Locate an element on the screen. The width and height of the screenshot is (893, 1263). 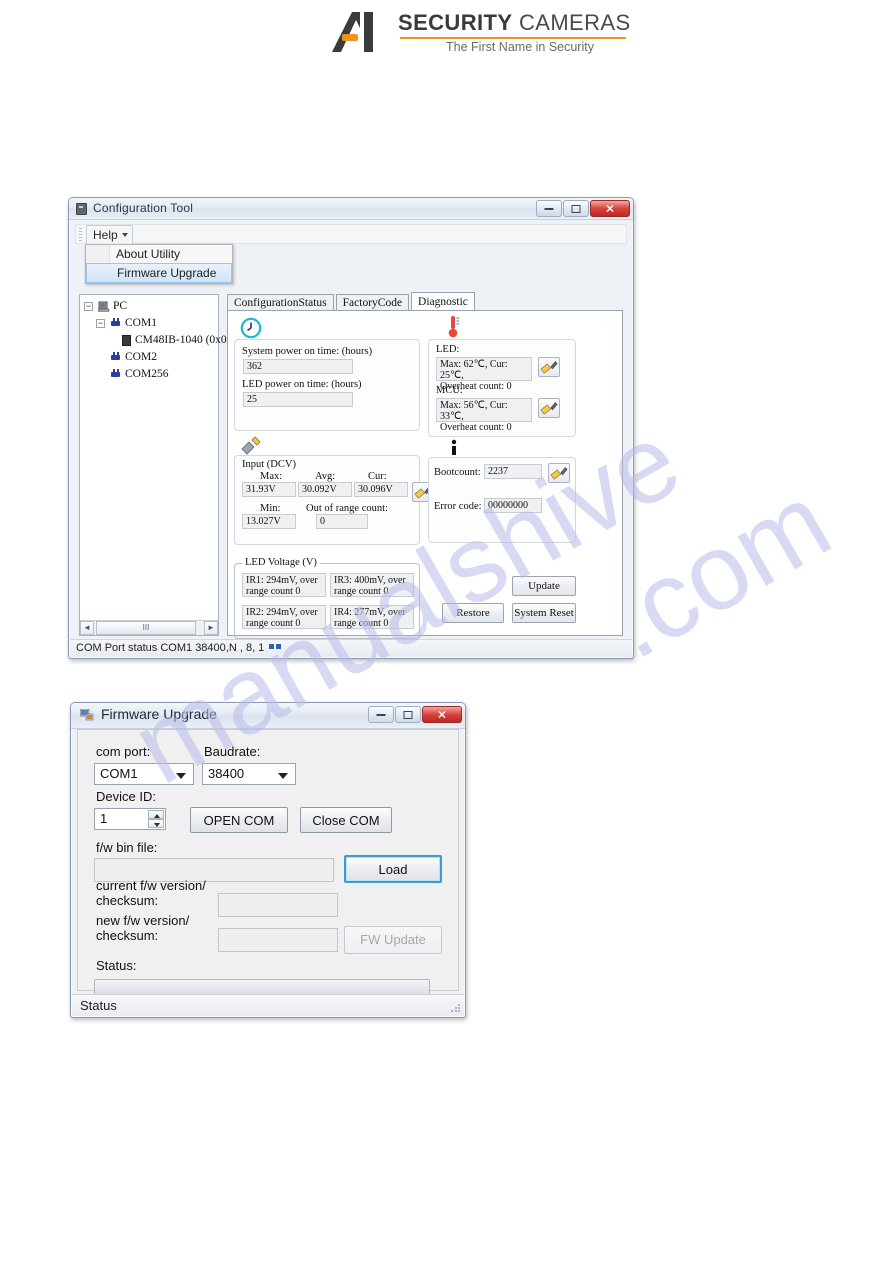
scroll-right-arrow: ► is located at coordinates (211, 628).